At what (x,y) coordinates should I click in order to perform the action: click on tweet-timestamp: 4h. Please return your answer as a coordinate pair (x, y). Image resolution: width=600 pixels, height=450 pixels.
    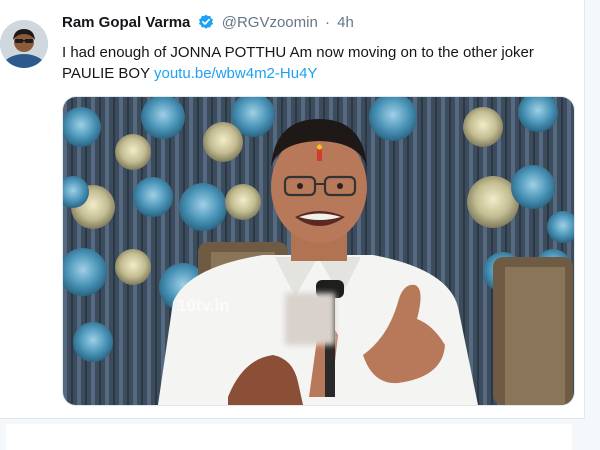
    Looking at the image, I should click on (345, 22).